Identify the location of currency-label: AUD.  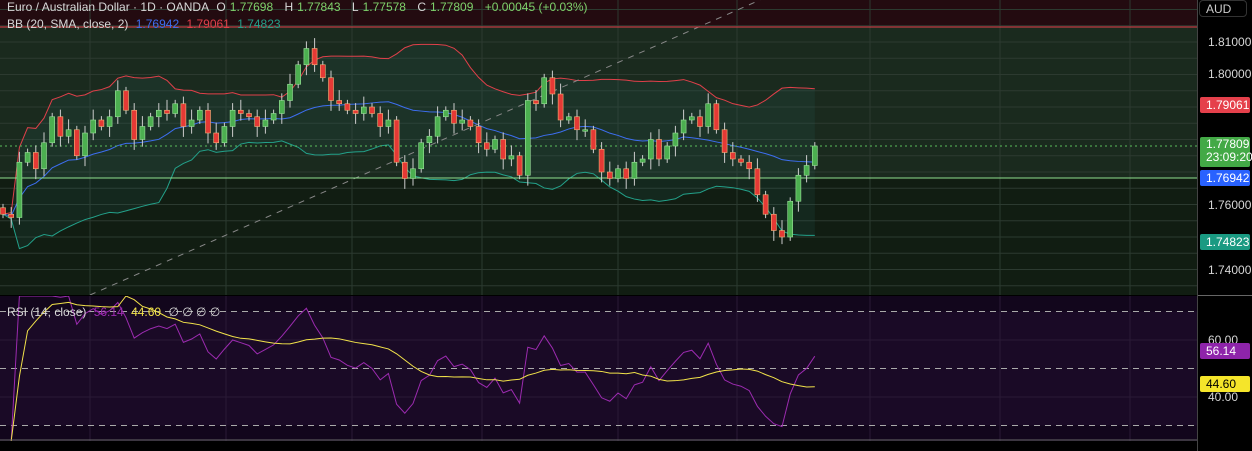
(1223, 8).